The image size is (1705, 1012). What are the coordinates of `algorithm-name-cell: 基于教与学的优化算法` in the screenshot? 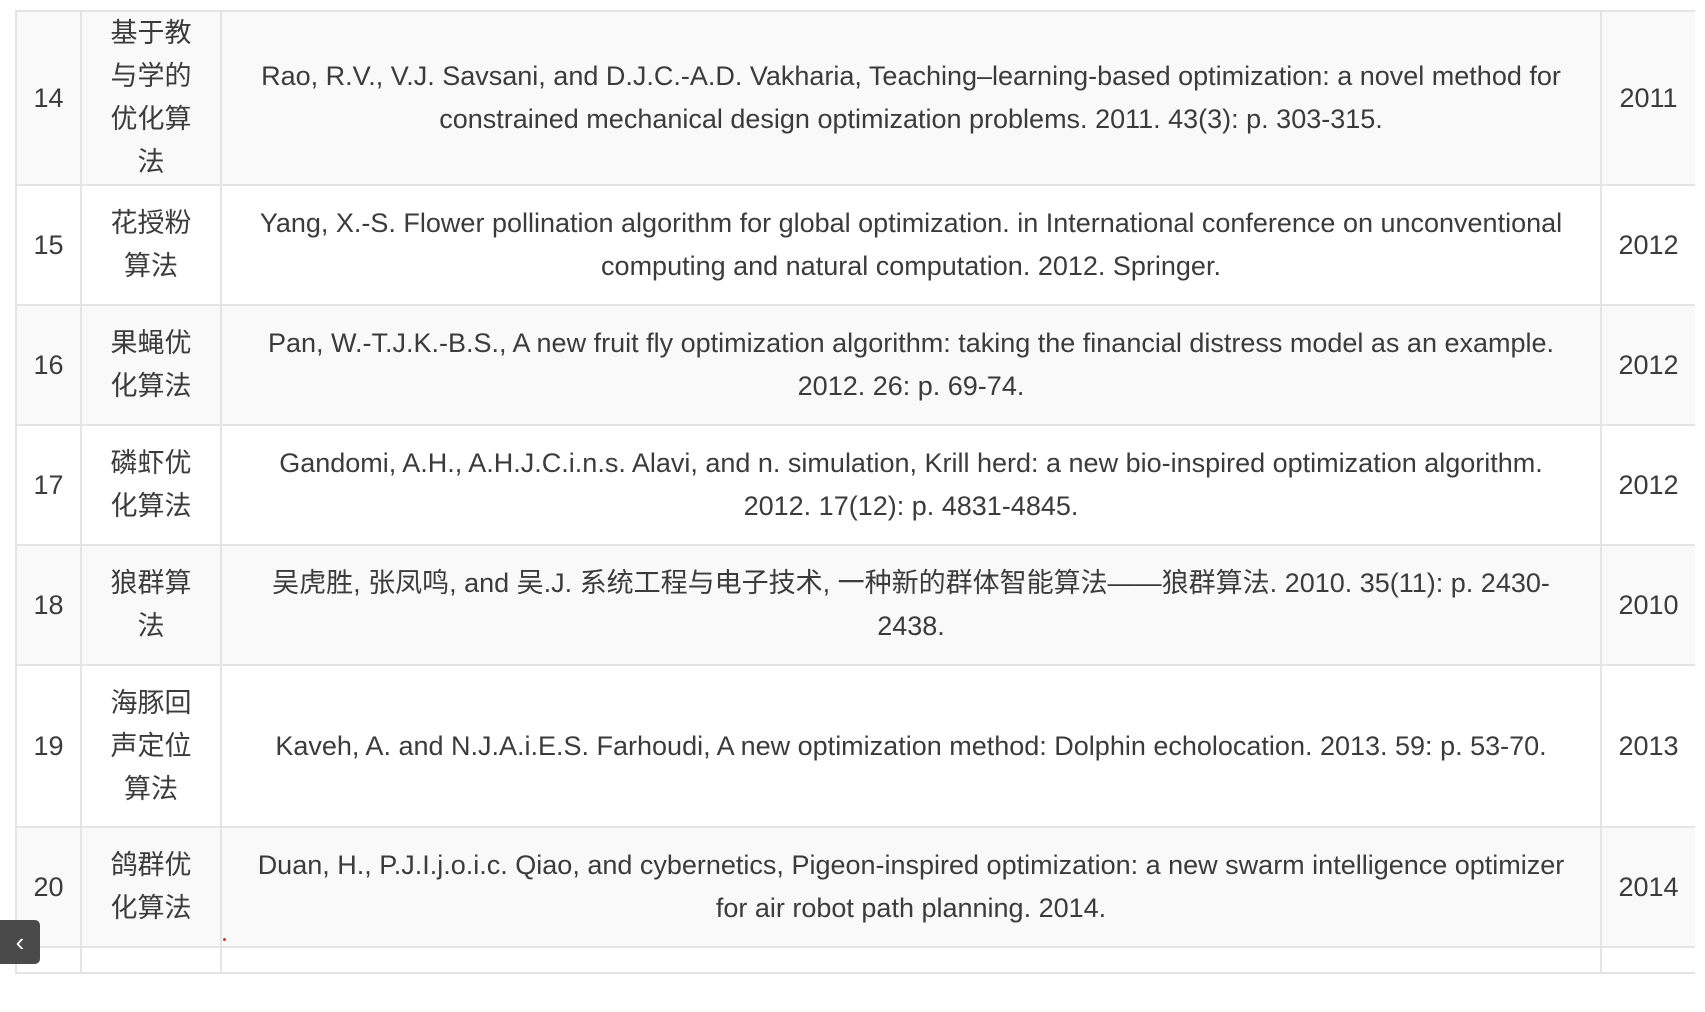 It's located at (151, 98).